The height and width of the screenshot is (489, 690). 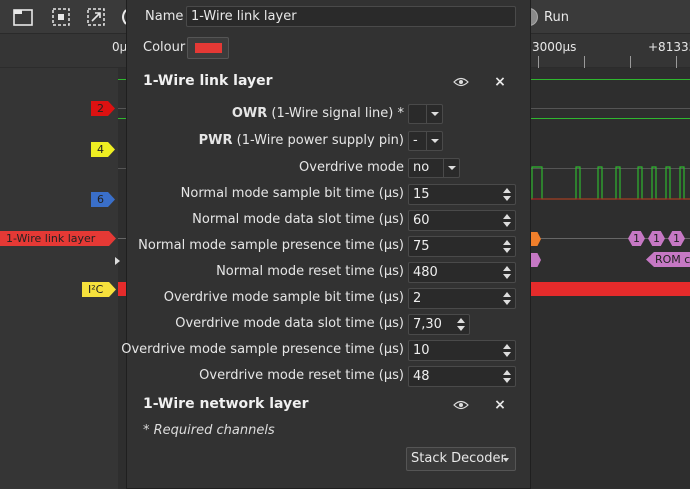 What do you see at coordinates (292, 193) in the screenshot?
I see `field-label: Normal mode sample bit time (µs)` at bounding box center [292, 193].